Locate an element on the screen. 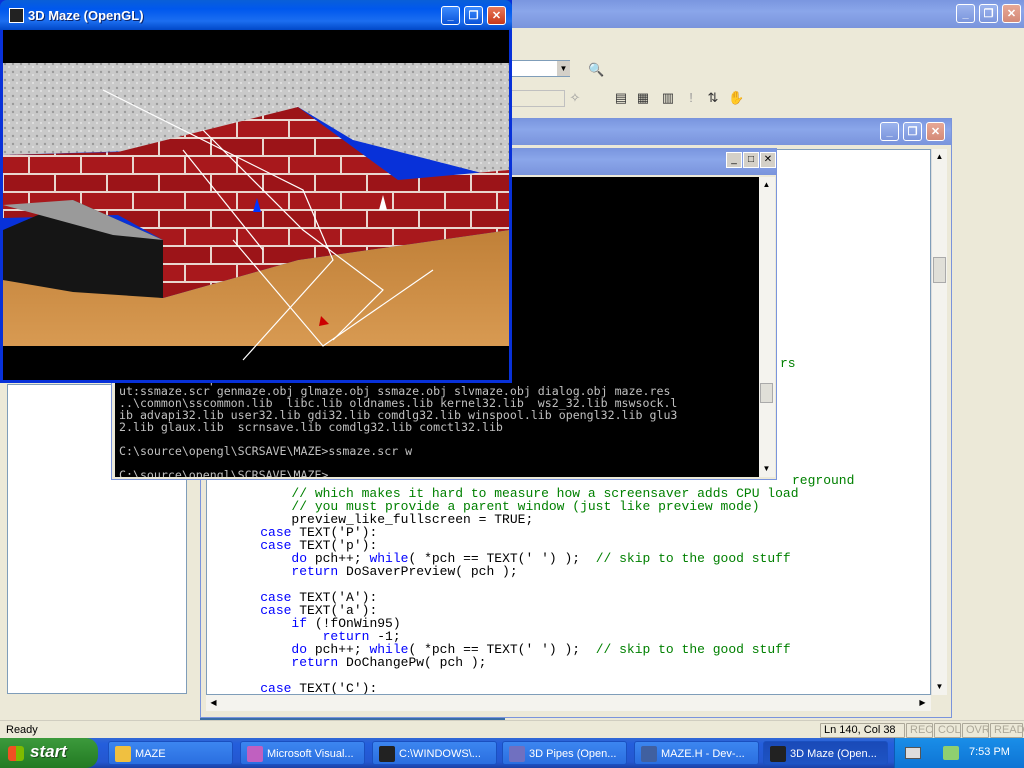  code-text: TEXT('C'): is located at coordinates (334, 688).